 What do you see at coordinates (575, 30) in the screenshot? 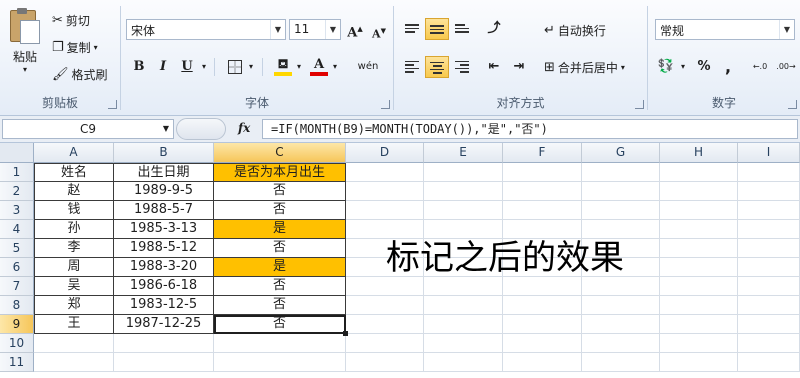
I see `wrap-text-button: ↵ 自动换行` at bounding box center [575, 30].